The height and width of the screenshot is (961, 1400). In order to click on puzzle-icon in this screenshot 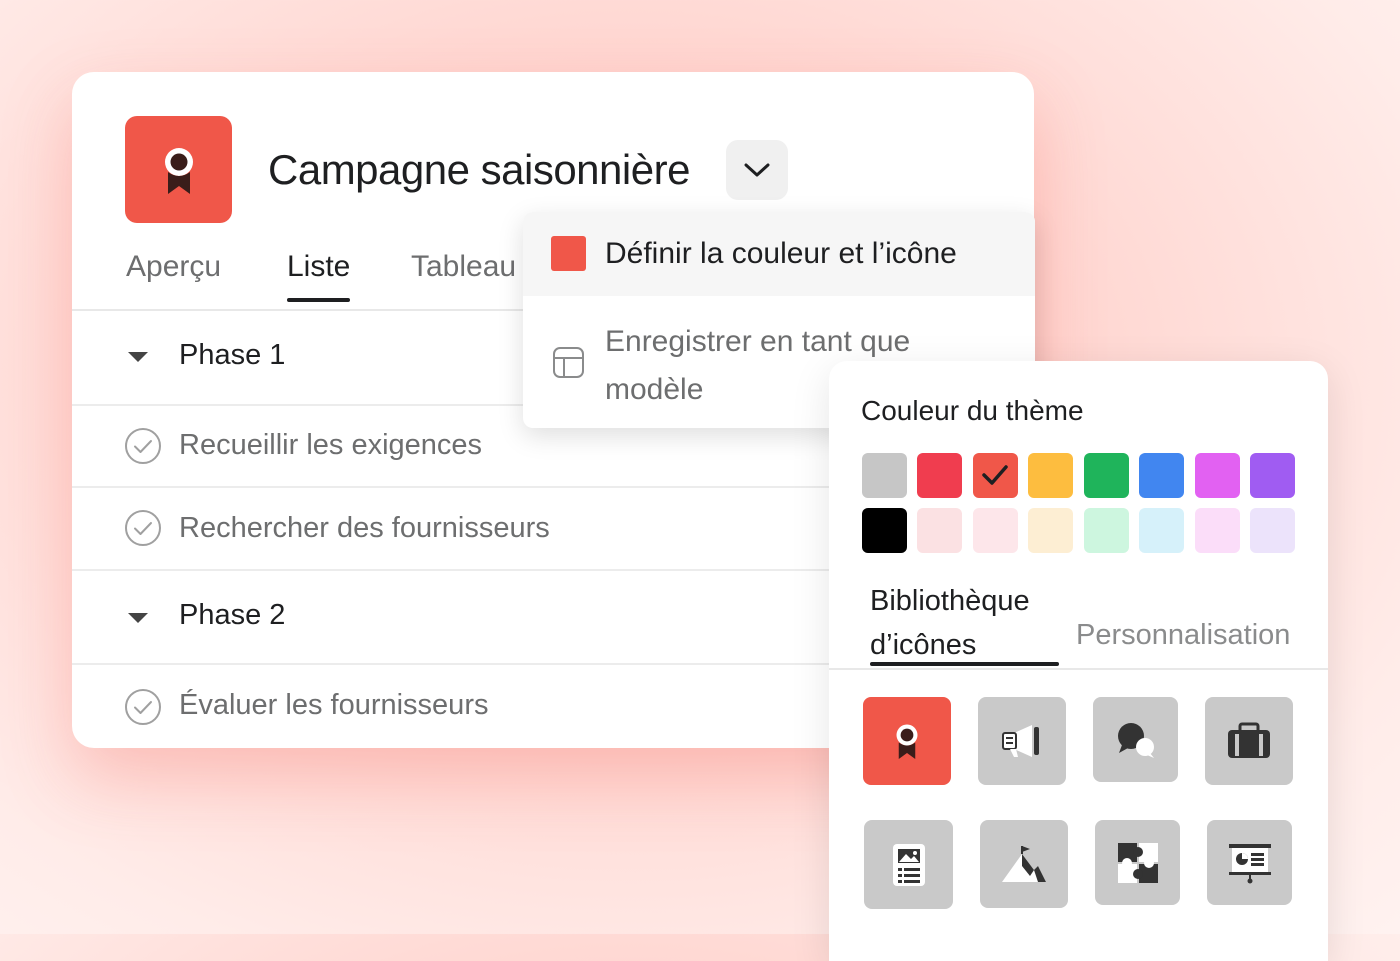, I will do `click(1137, 862)`.